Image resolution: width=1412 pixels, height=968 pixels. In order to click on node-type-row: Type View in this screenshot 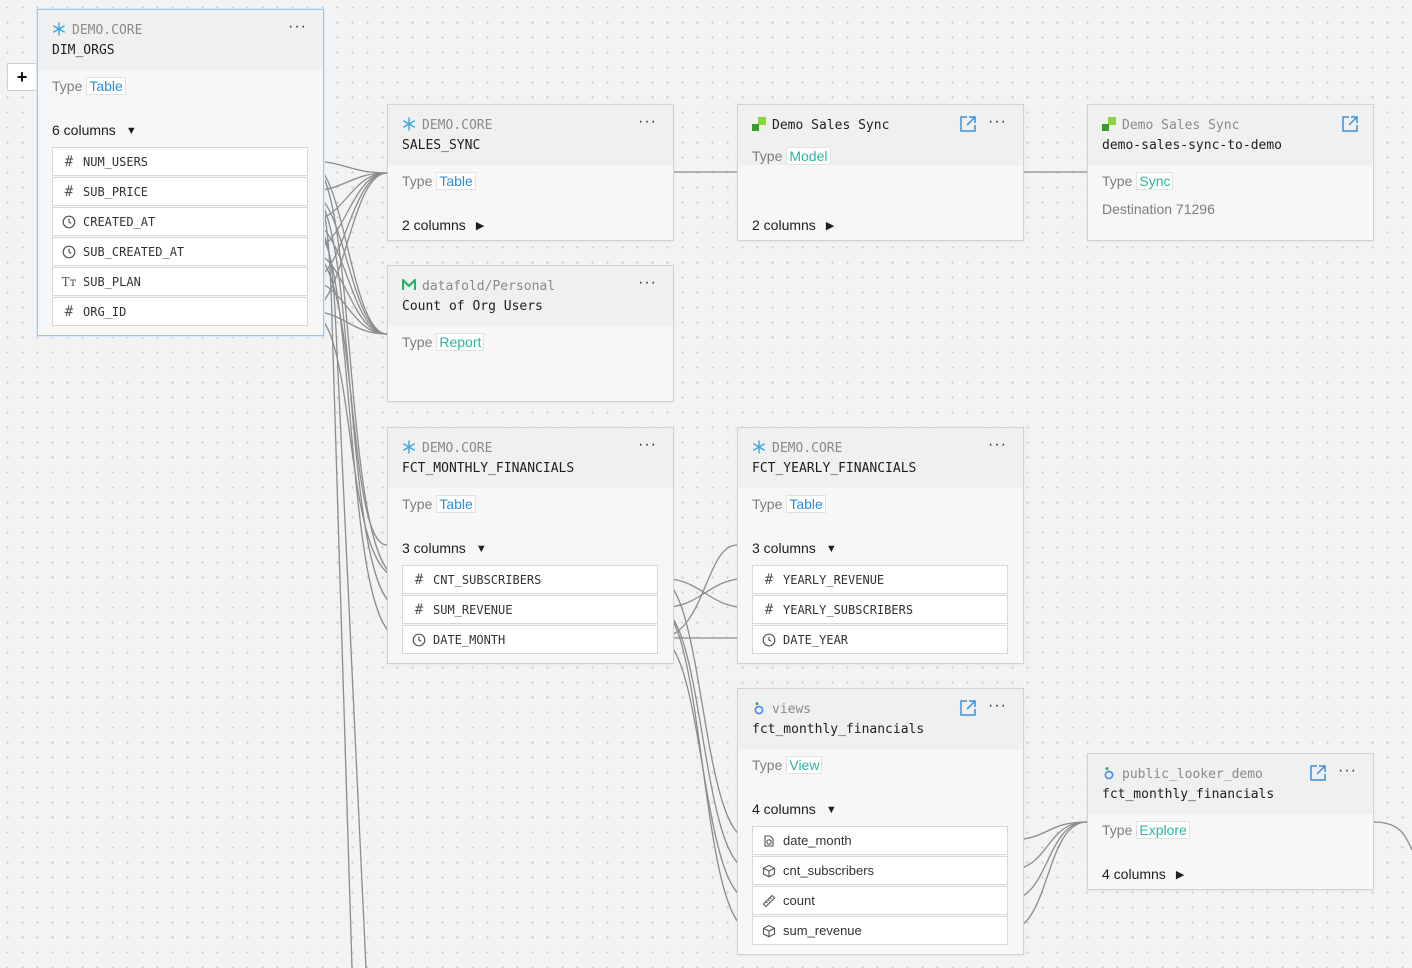, I will do `click(787, 765)`.